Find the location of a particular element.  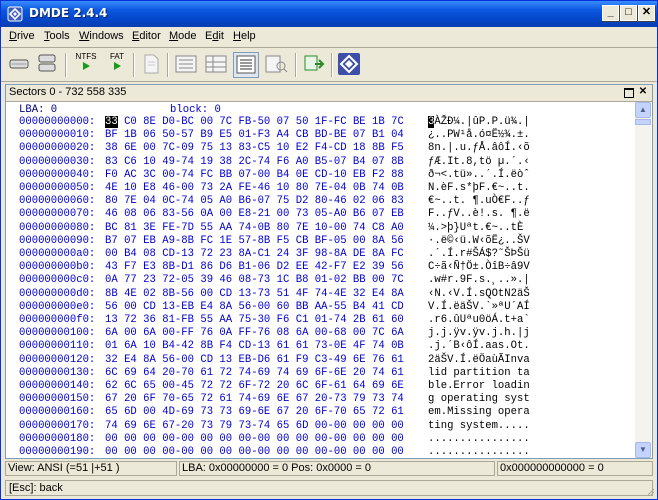

ntfs-run-icon is located at coordinates (86, 66).